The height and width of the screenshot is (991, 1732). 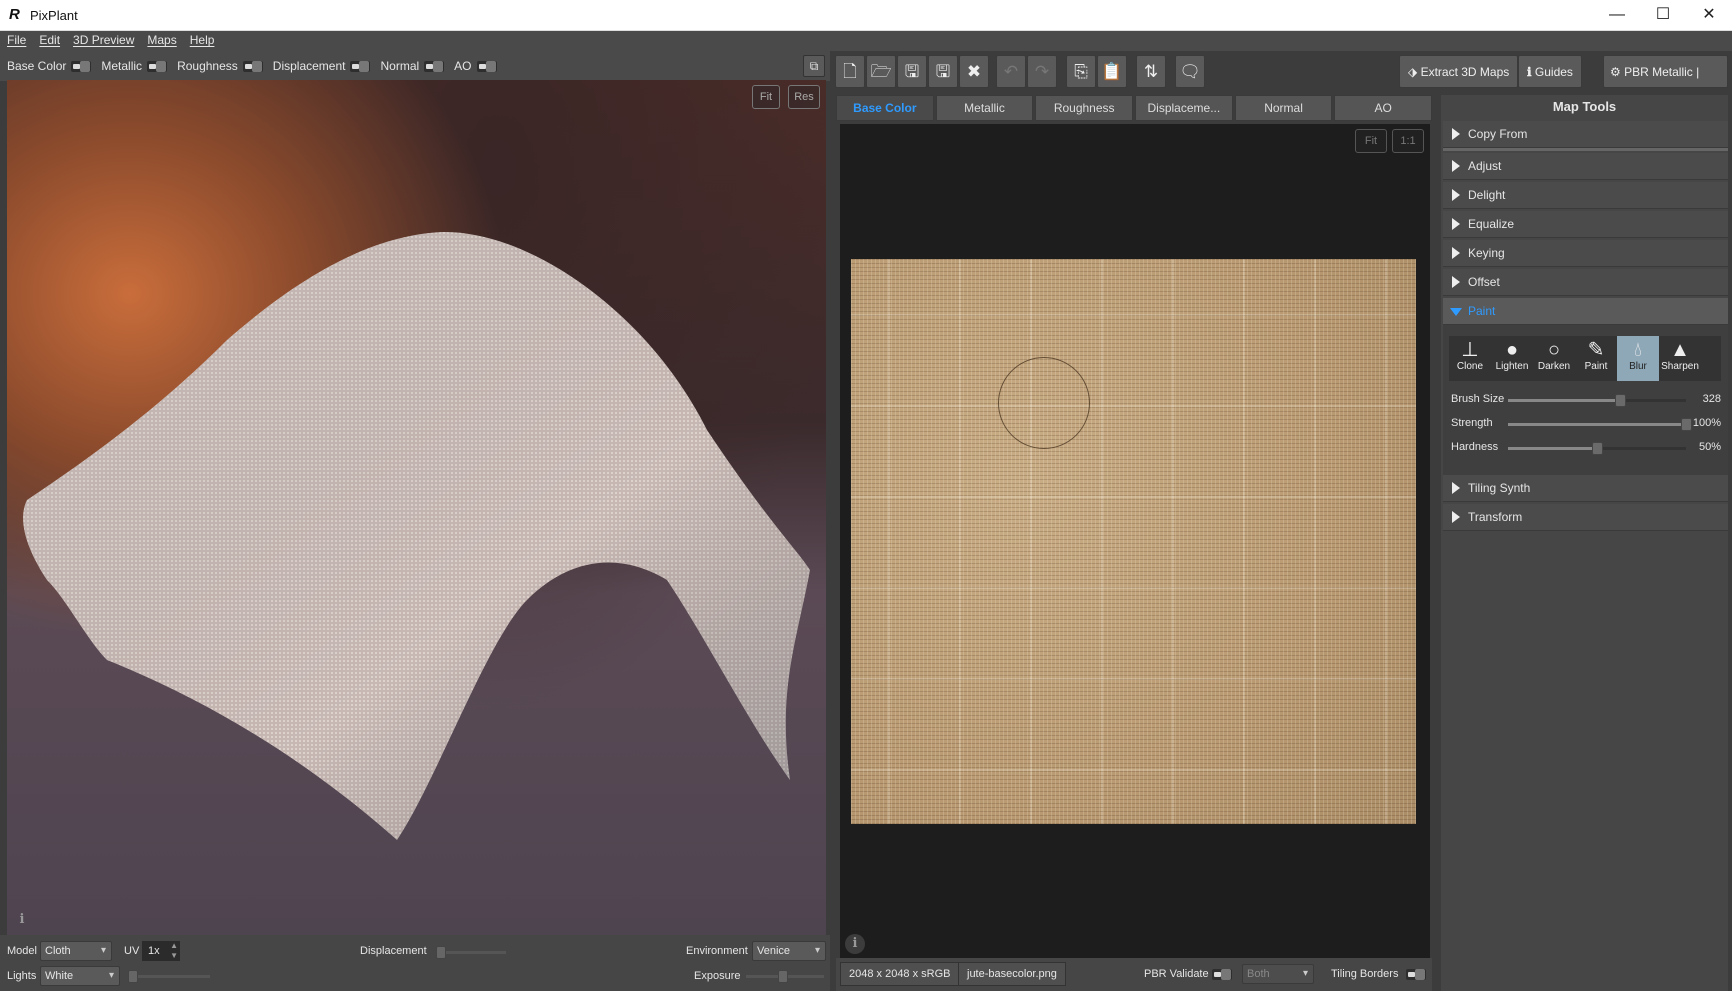 I want to click on detach-viewport-icon: ⧉, so click(x=814, y=66).